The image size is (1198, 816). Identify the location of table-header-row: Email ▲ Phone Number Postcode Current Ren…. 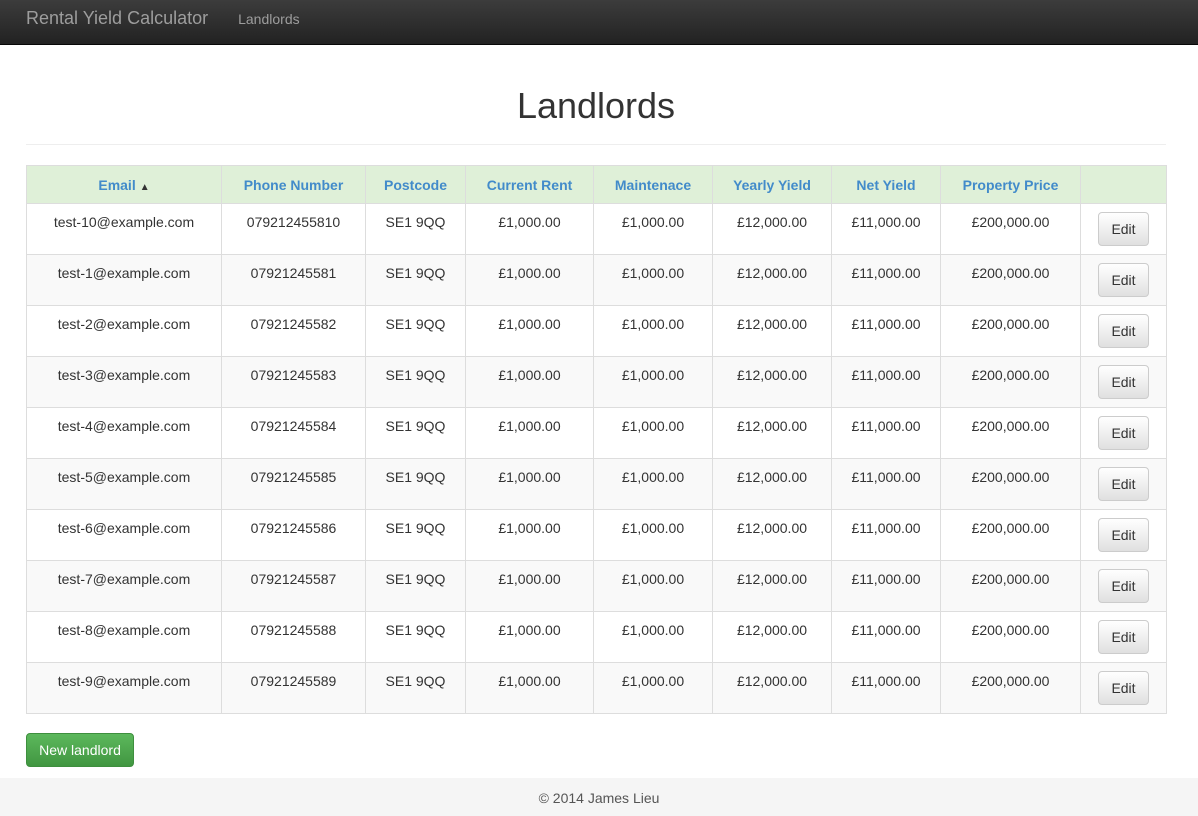
(596, 184).